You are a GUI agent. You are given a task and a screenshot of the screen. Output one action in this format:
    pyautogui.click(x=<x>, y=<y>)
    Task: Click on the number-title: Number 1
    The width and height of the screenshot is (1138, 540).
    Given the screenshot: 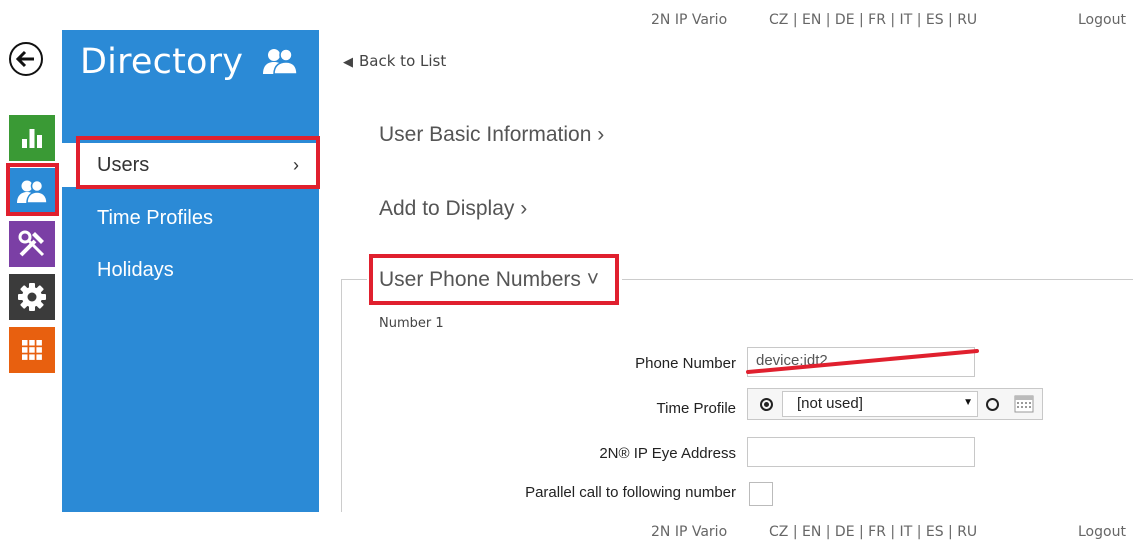 What is the action you would take?
    pyautogui.click(x=411, y=323)
    